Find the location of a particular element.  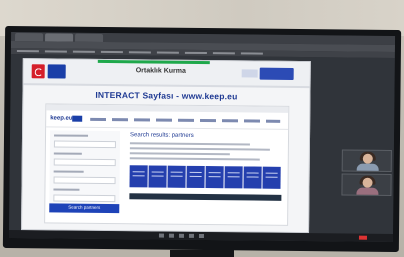

divider is located at coordinates (167, 128).